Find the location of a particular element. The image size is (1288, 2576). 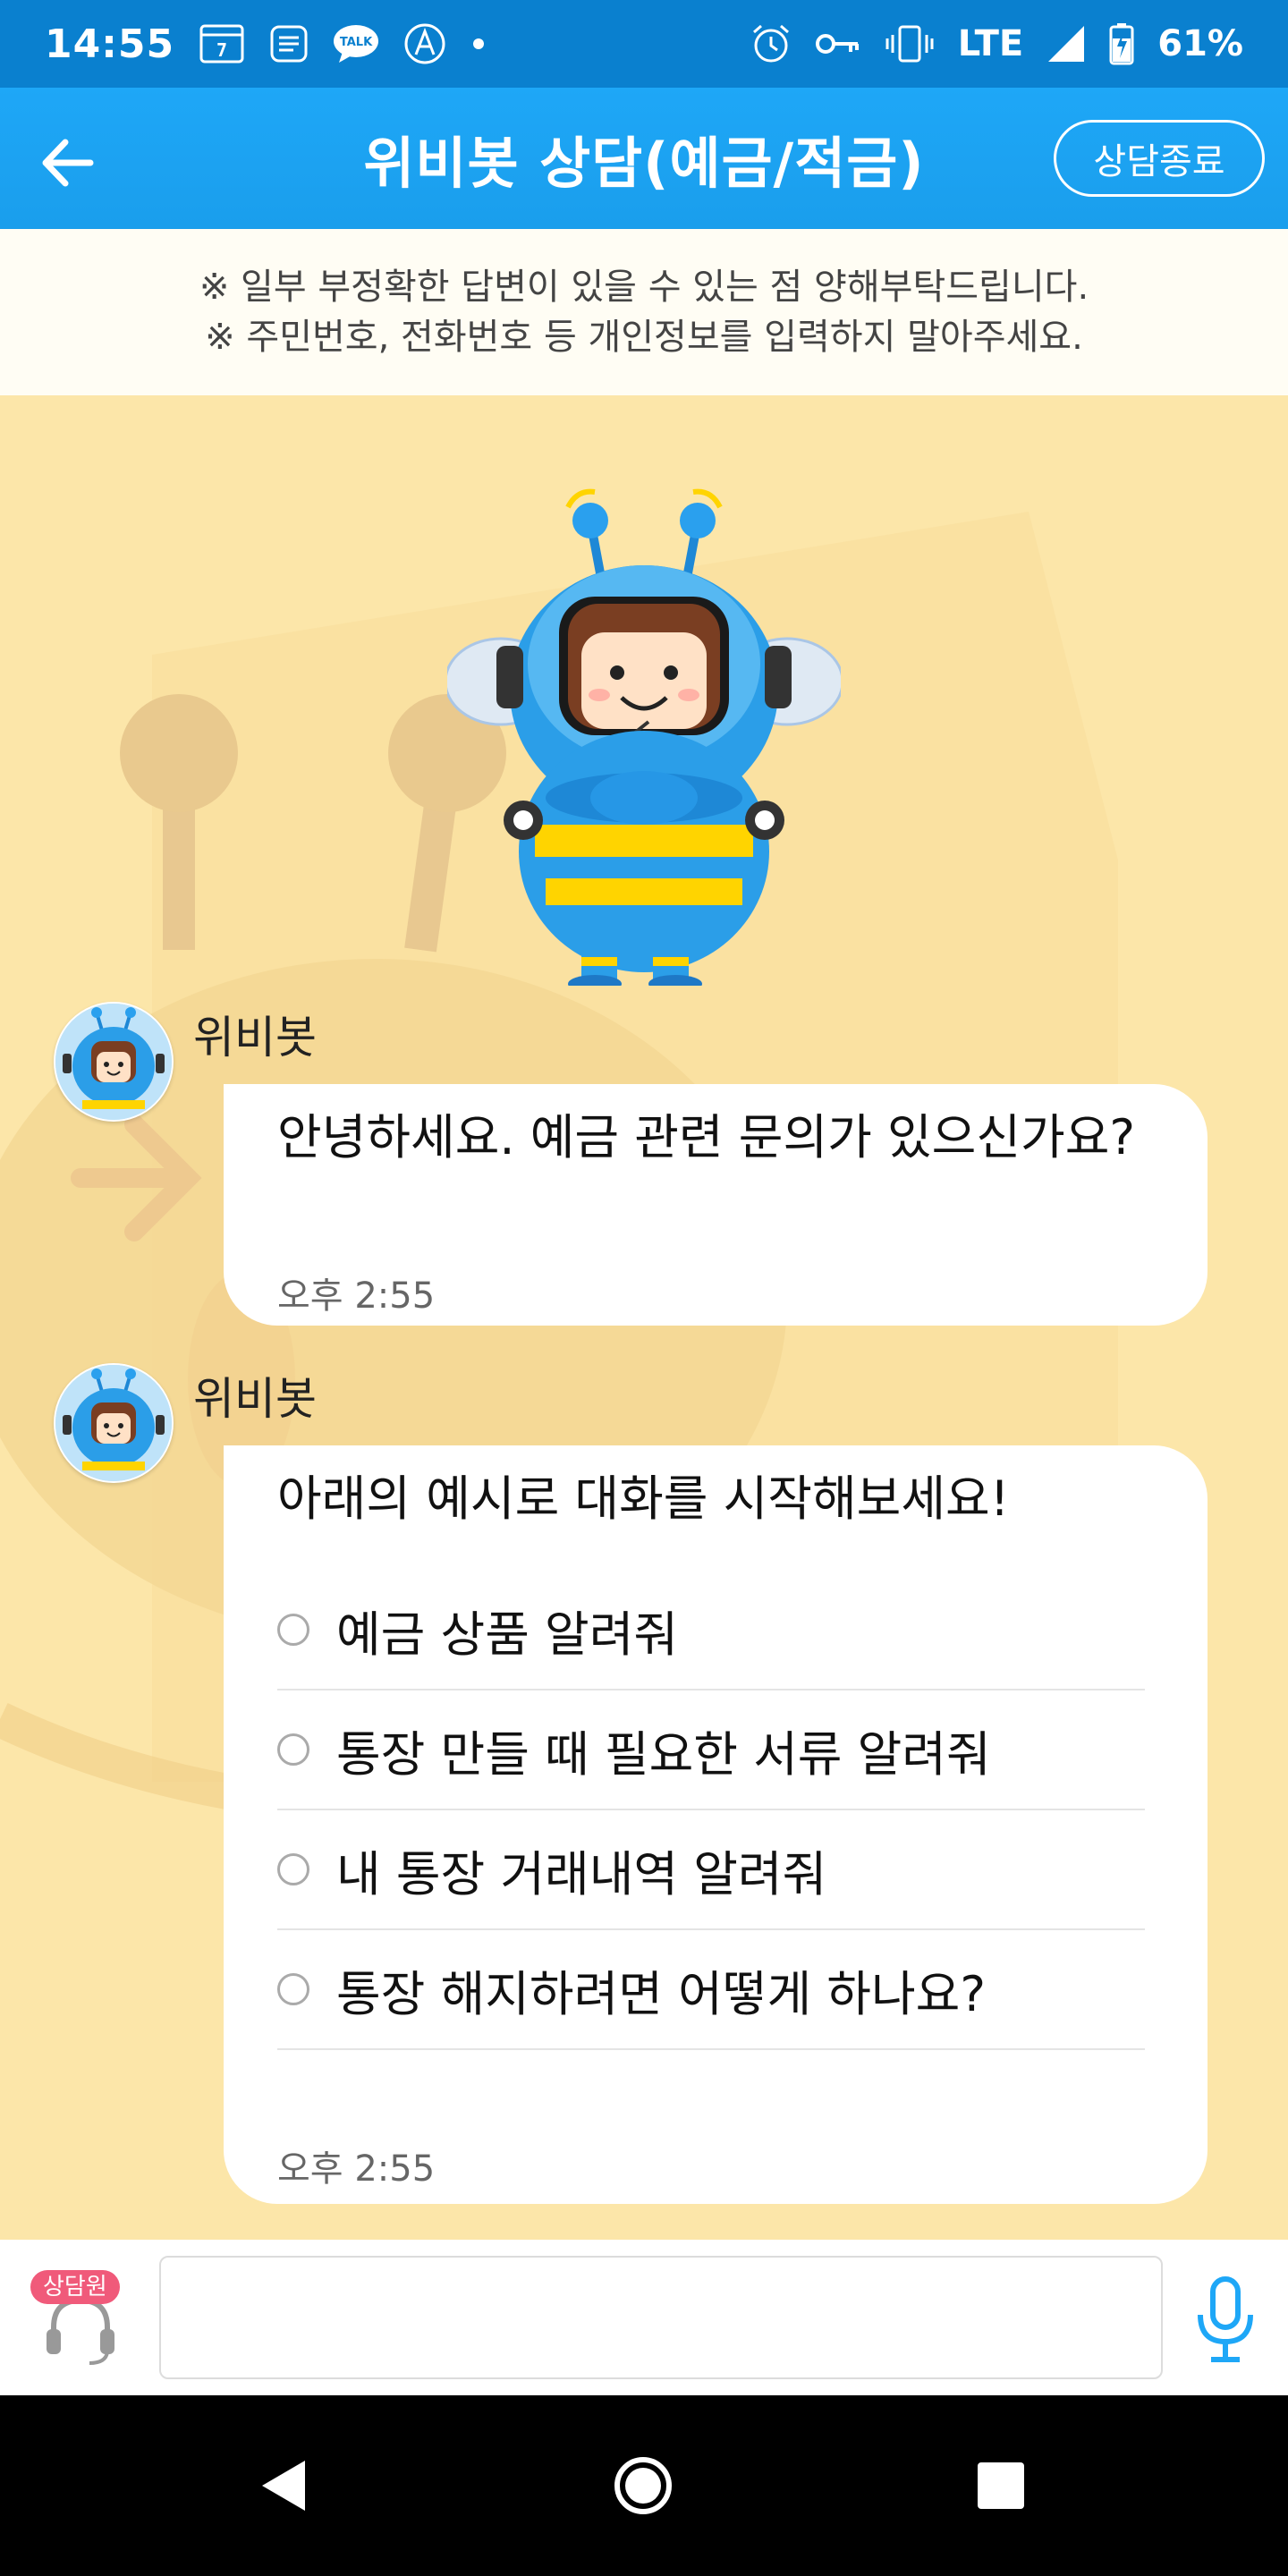

suggestion-option: 예금 상품 알려줘 is located at coordinates (711, 1630).